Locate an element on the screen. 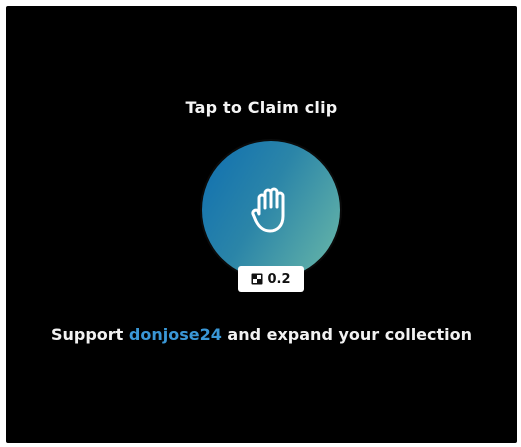 Image resolution: width=521 pixels, height=447 pixels. support-prefix: Support is located at coordinates (89, 334).